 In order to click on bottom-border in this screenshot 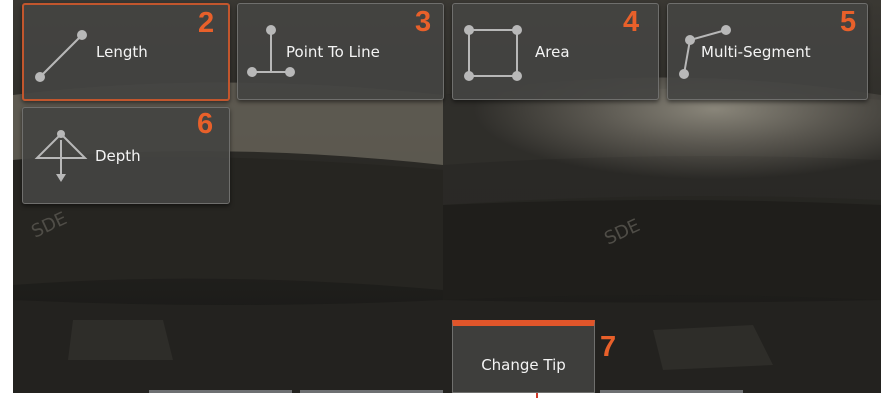, I will do `click(447, 396)`.